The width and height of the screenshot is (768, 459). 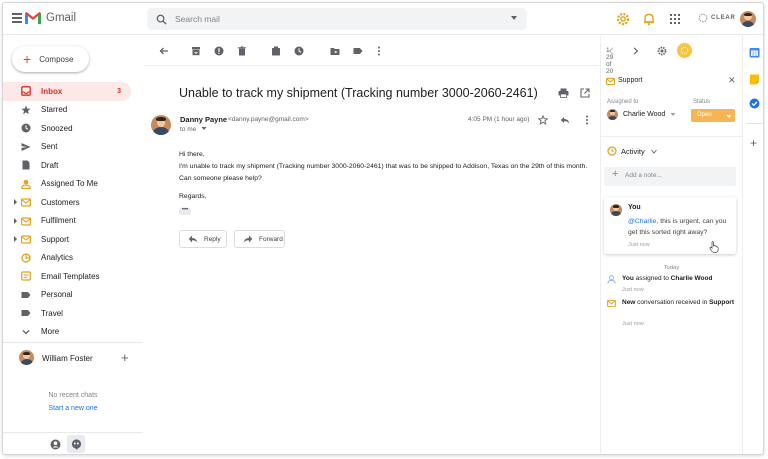 What do you see at coordinates (219, 51) in the screenshot?
I see `report-spam-icon` at bounding box center [219, 51].